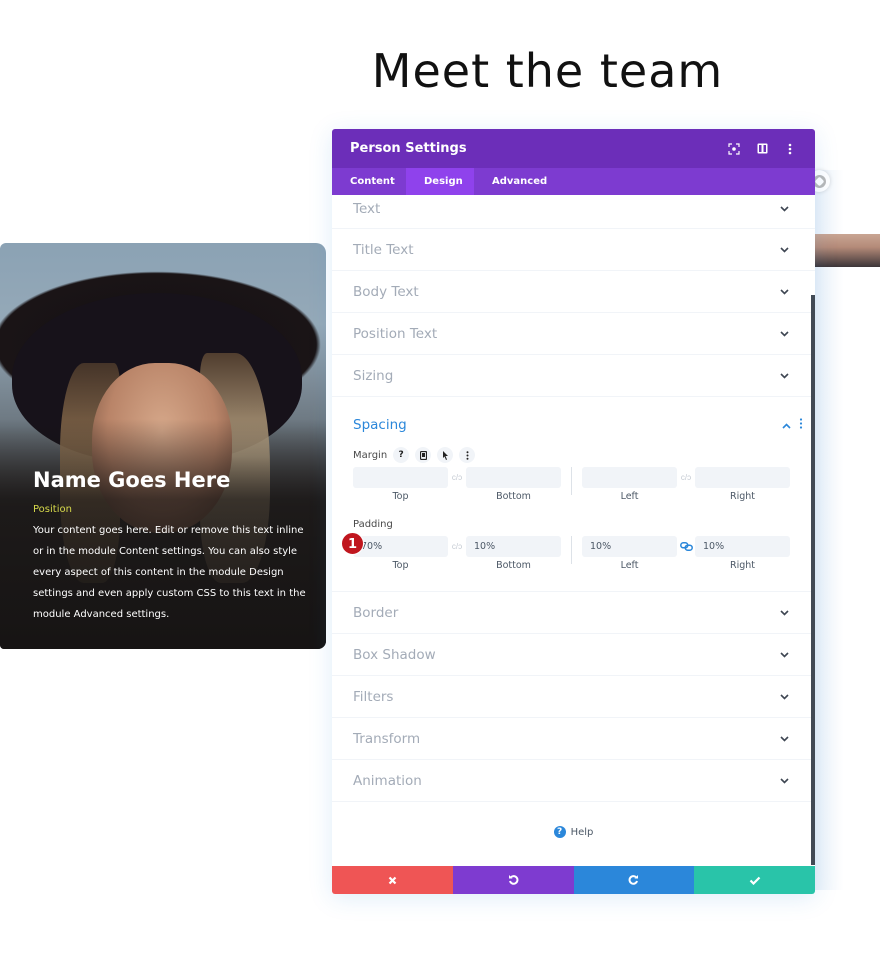 Image resolution: width=880 pixels, height=953 pixels. Describe the element at coordinates (387, 738) in the screenshot. I see `group-title: Transform` at that location.